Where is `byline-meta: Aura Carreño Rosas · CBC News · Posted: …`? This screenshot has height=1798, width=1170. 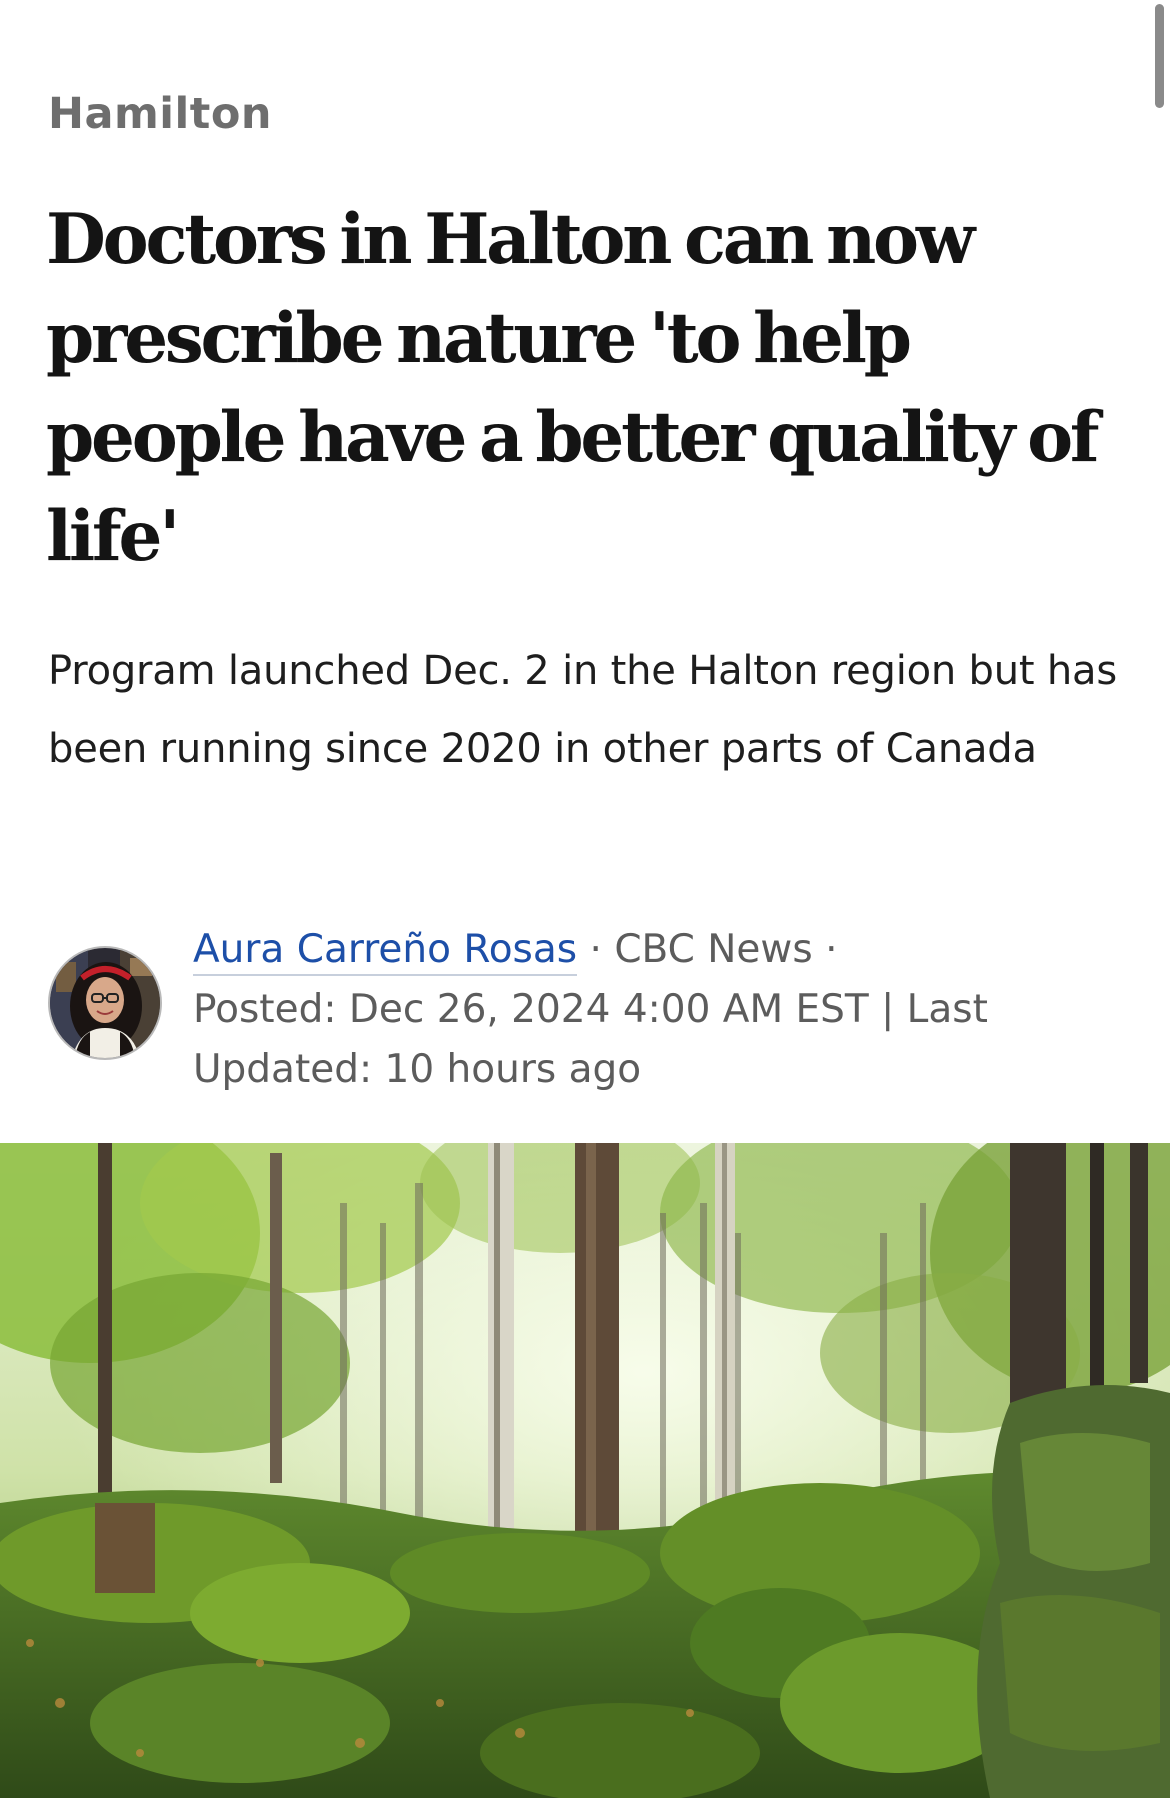
byline-meta: Aura Carreño Rosas · CBC News · Posted: … is located at coordinates (643, 1010).